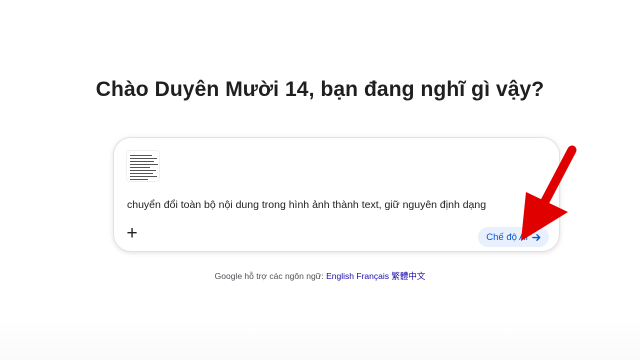  Describe the element at coordinates (320, 340) in the screenshot. I see `bottom-shade` at that location.